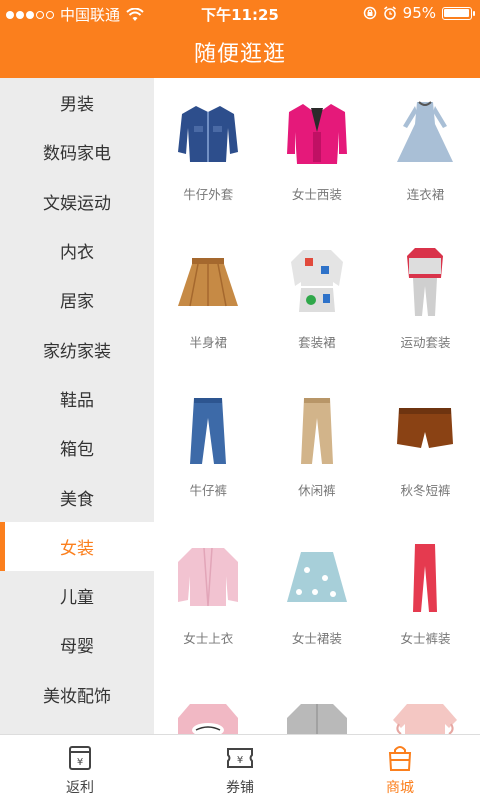 The height and width of the screenshot is (800, 480). What do you see at coordinates (208, 282) in the screenshot?
I see `skirt-icon` at bounding box center [208, 282].